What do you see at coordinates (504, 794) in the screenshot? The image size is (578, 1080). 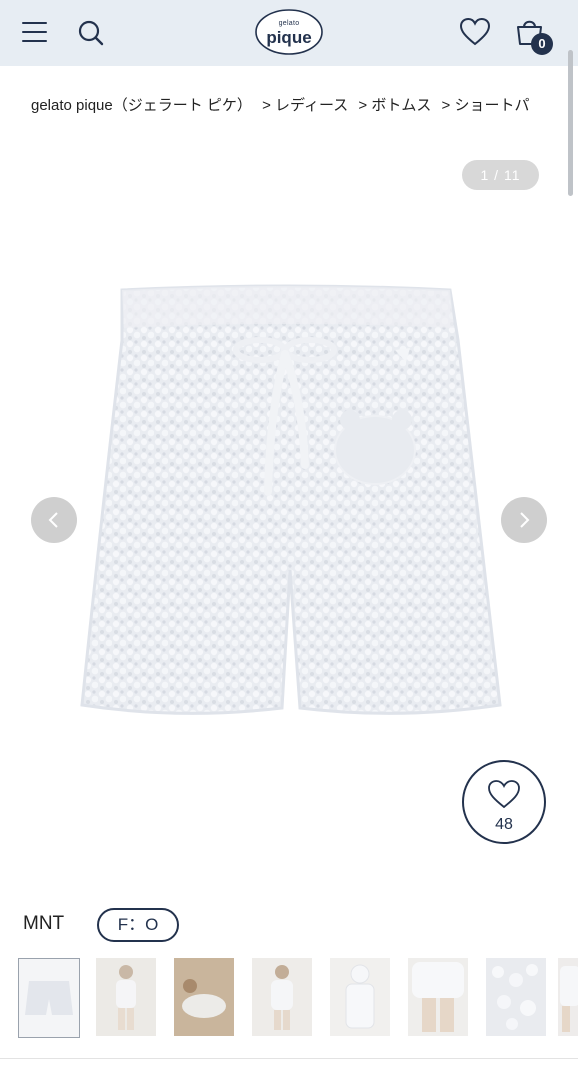 I see `heart-icon` at bounding box center [504, 794].